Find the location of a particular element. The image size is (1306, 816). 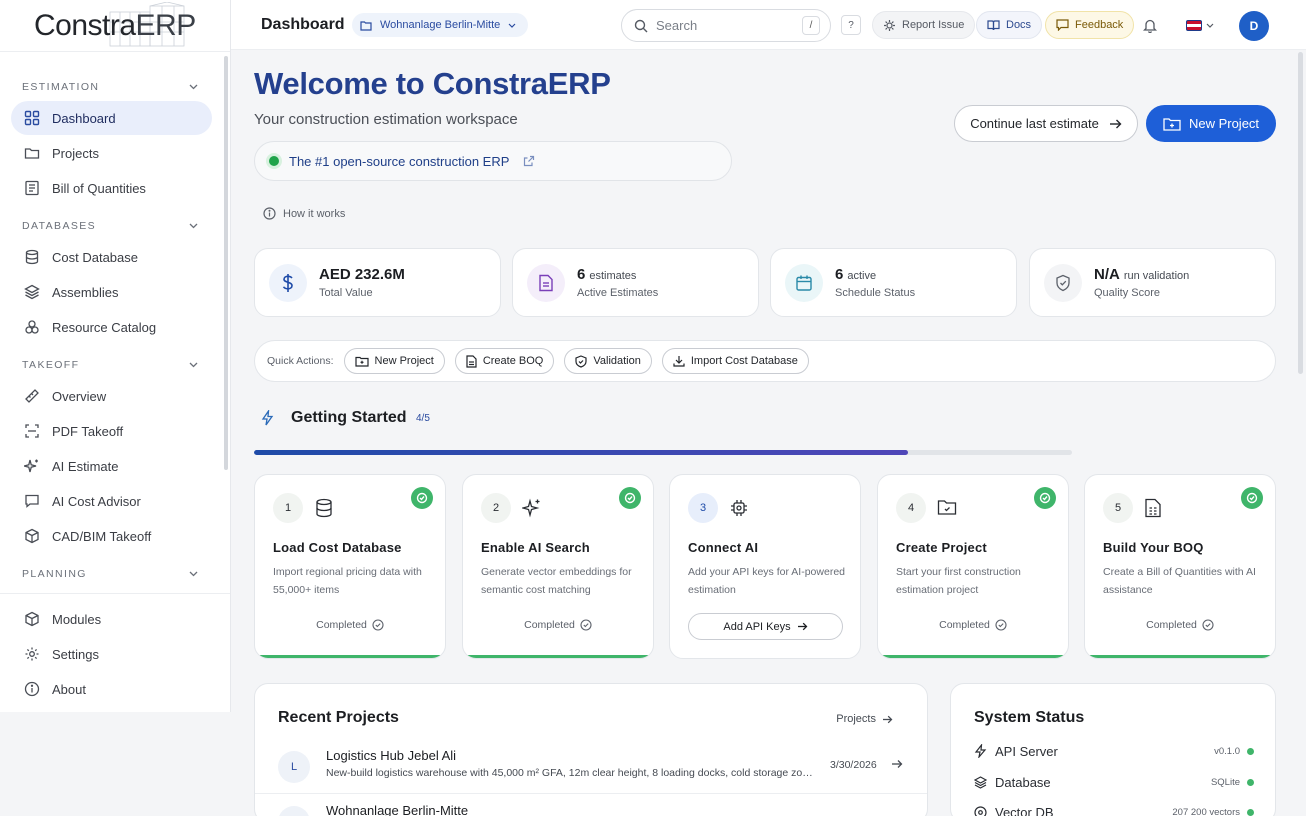

sidebar-item-projects: Projects is located at coordinates (111, 153).